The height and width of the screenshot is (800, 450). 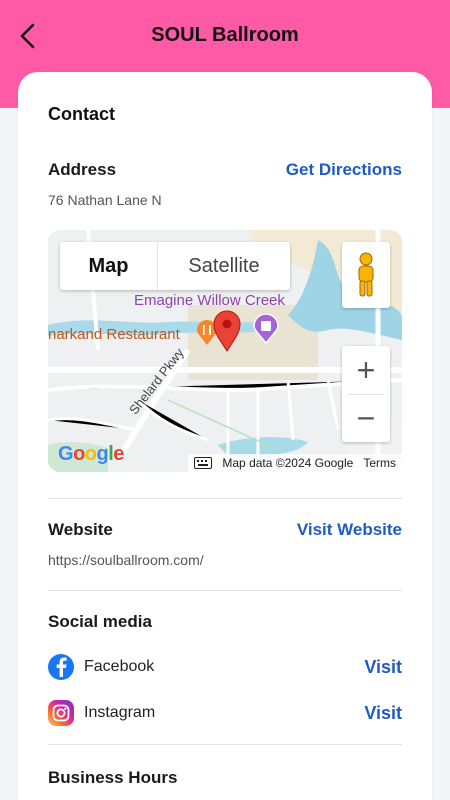 I want to click on social-media-label: Social media, so click(x=100, y=621).